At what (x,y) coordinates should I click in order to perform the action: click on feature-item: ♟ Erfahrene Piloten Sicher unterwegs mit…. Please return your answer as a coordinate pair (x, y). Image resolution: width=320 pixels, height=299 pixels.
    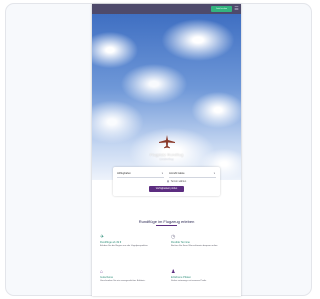
    Looking at the image, I should click on (202, 276).